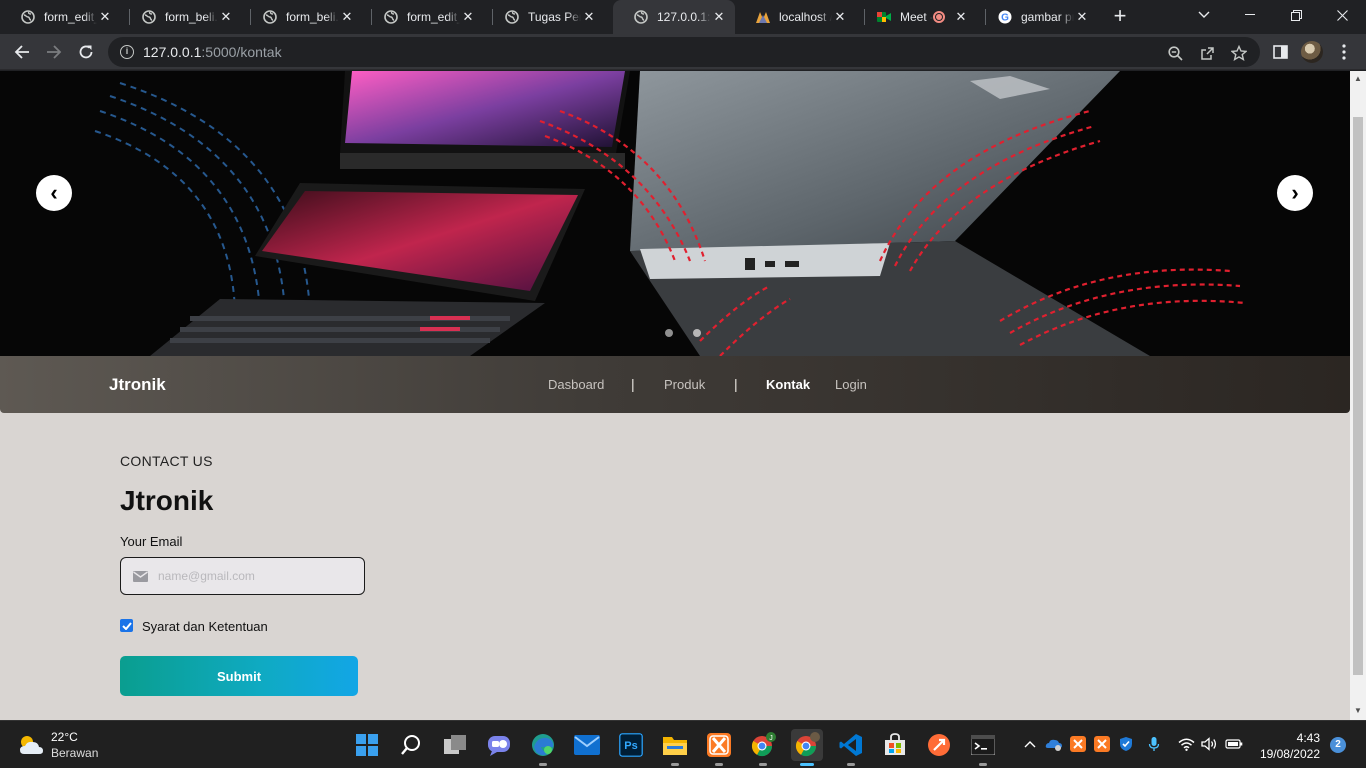 Image resolution: width=1366 pixels, height=768 pixels. What do you see at coordinates (895, 745) in the screenshot?
I see `store-icon` at bounding box center [895, 745].